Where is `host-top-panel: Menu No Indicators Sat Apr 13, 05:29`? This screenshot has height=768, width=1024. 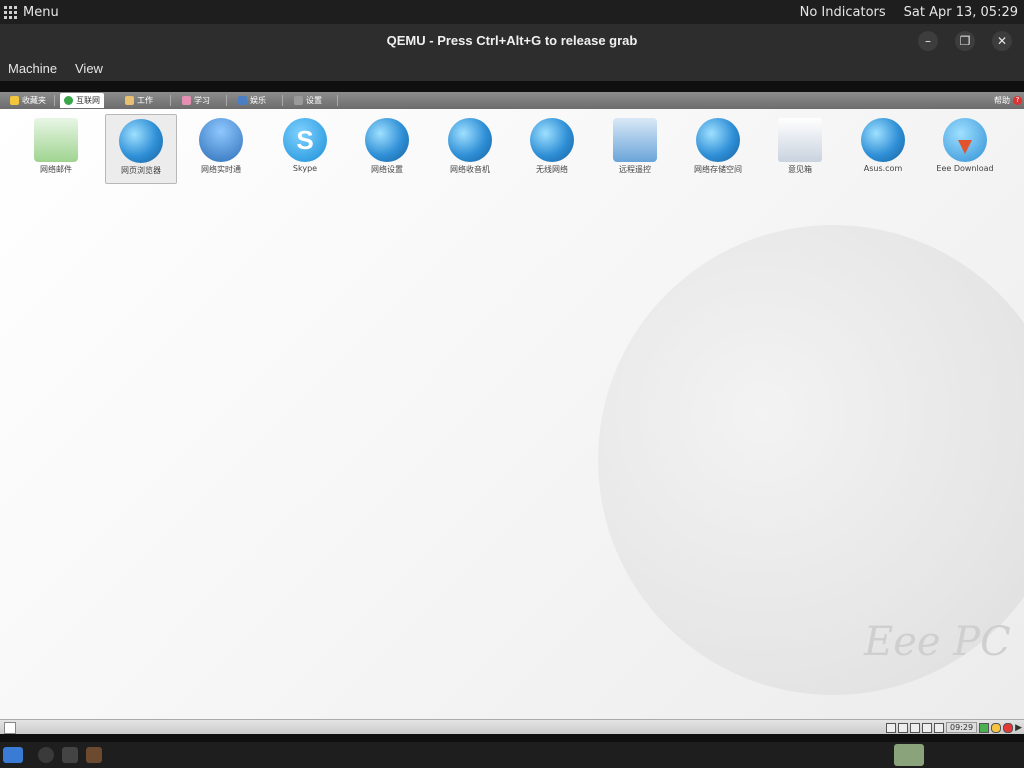
host-top-panel: Menu No Indicators Sat Apr 13, 05:29 is located at coordinates (512, 12).